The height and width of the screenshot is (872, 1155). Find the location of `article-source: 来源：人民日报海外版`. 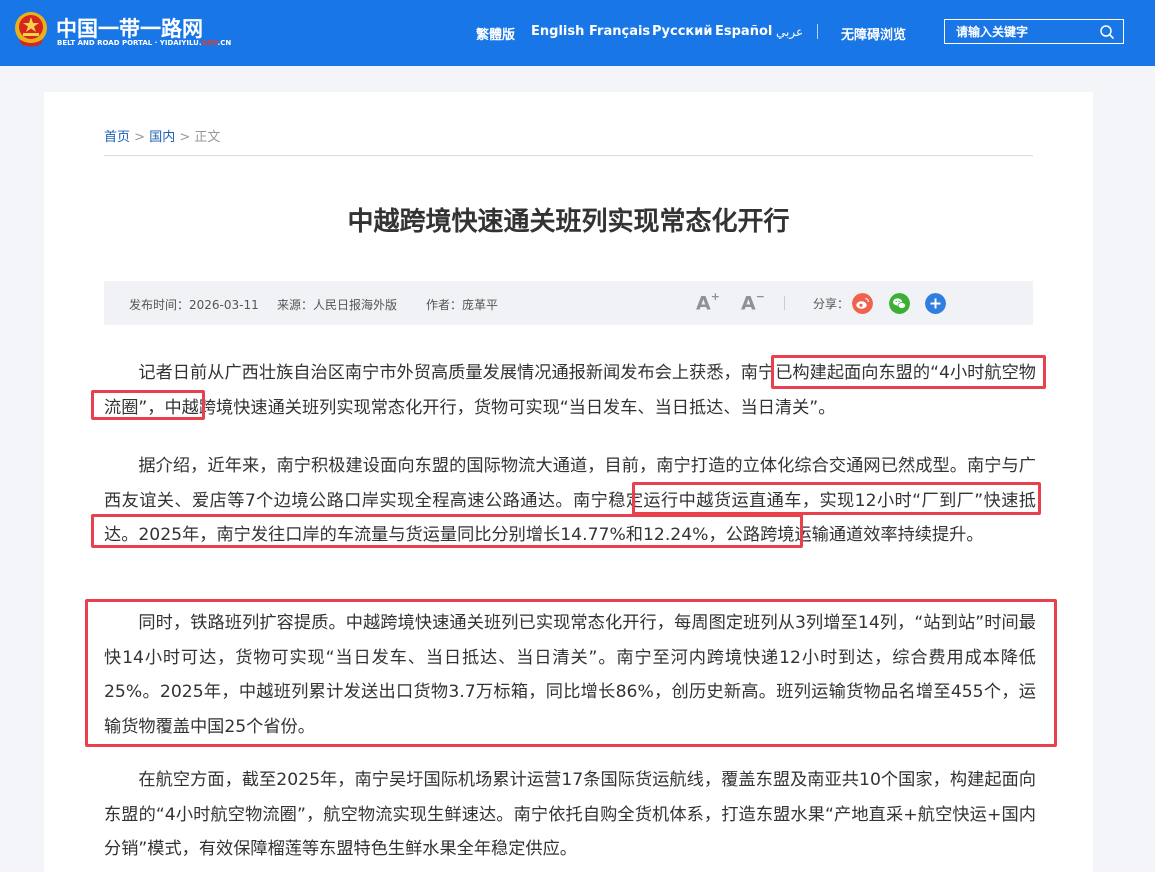

article-source: 来源：人民日报海外版 is located at coordinates (337, 305).